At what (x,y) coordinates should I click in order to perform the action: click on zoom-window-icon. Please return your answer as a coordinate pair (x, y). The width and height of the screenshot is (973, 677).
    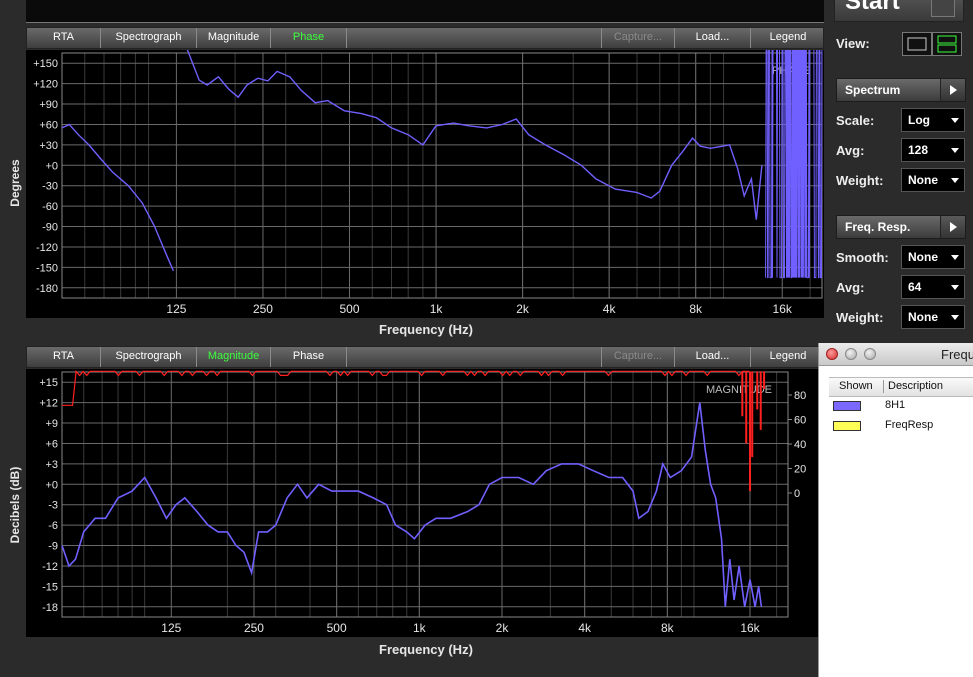
    Looking at the image, I should click on (870, 354).